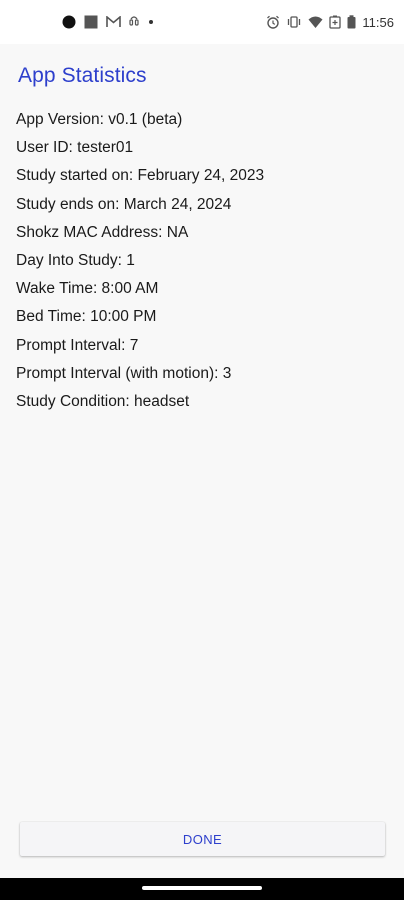 The height and width of the screenshot is (900, 404). Describe the element at coordinates (202, 839) in the screenshot. I see `done-button: DONE` at that location.